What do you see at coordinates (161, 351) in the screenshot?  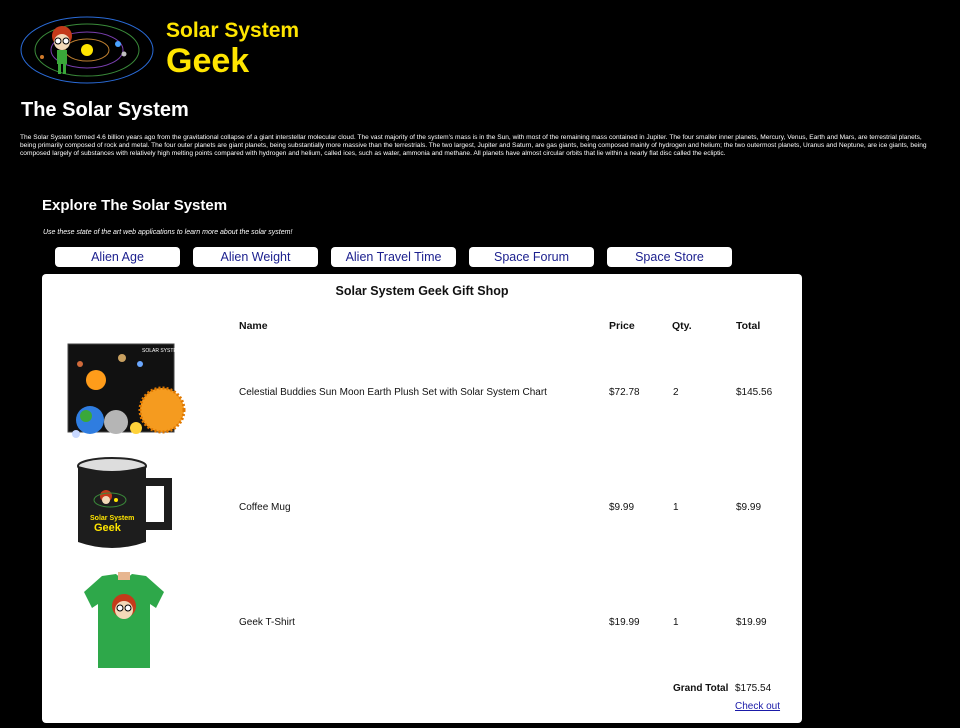 I see `svg-text: SOLAR SYSTEM` at bounding box center [161, 351].